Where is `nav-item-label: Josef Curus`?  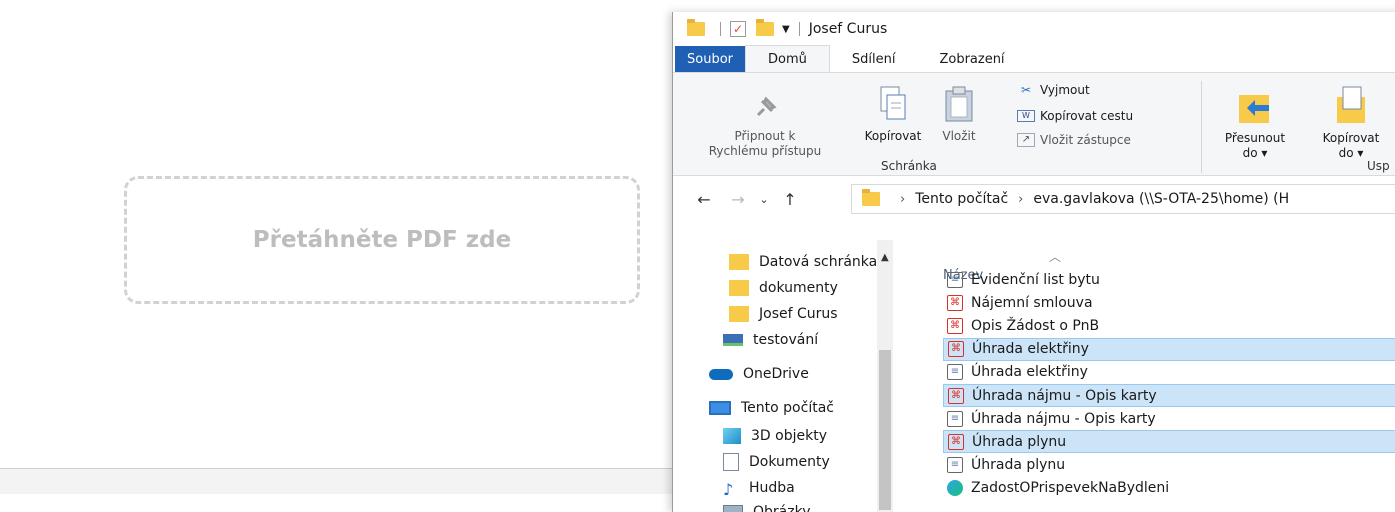
nav-item-label: Josef Curus is located at coordinates (798, 314).